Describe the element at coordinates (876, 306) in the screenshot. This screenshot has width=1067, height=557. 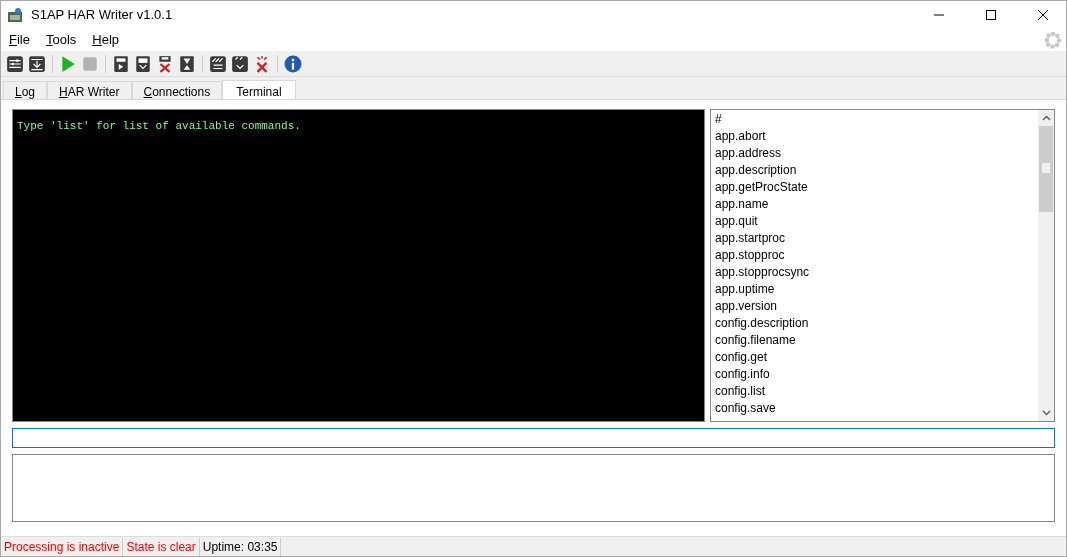
I see `list-item: app.version` at that location.